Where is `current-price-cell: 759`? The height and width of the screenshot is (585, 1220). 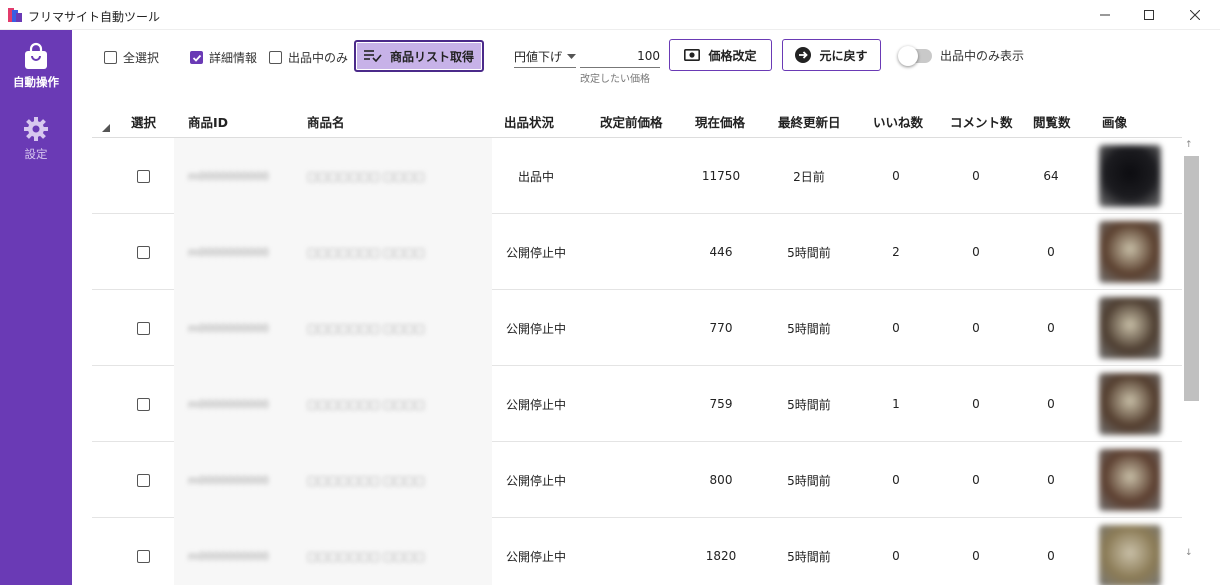 current-price-cell: 759 is located at coordinates (721, 404).